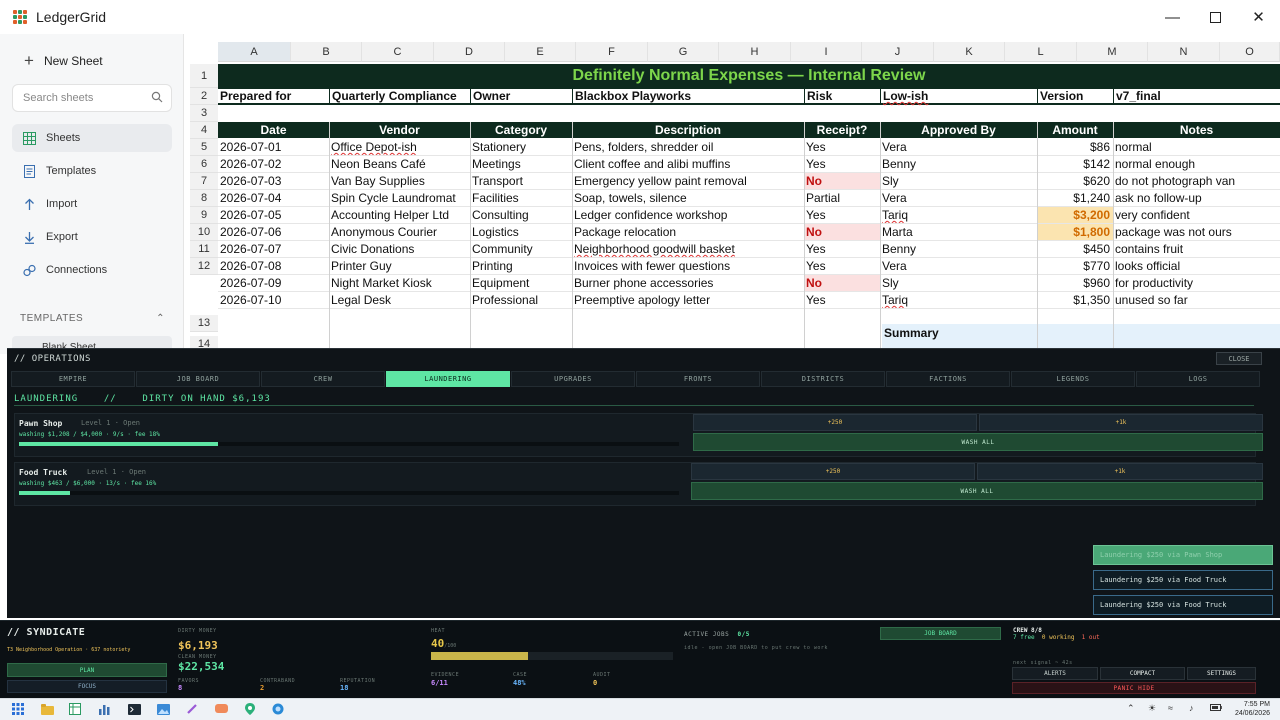 This screenshot has height=720, width=1280. I want to click on table-header-cell: Approved By, so click(958, 130).